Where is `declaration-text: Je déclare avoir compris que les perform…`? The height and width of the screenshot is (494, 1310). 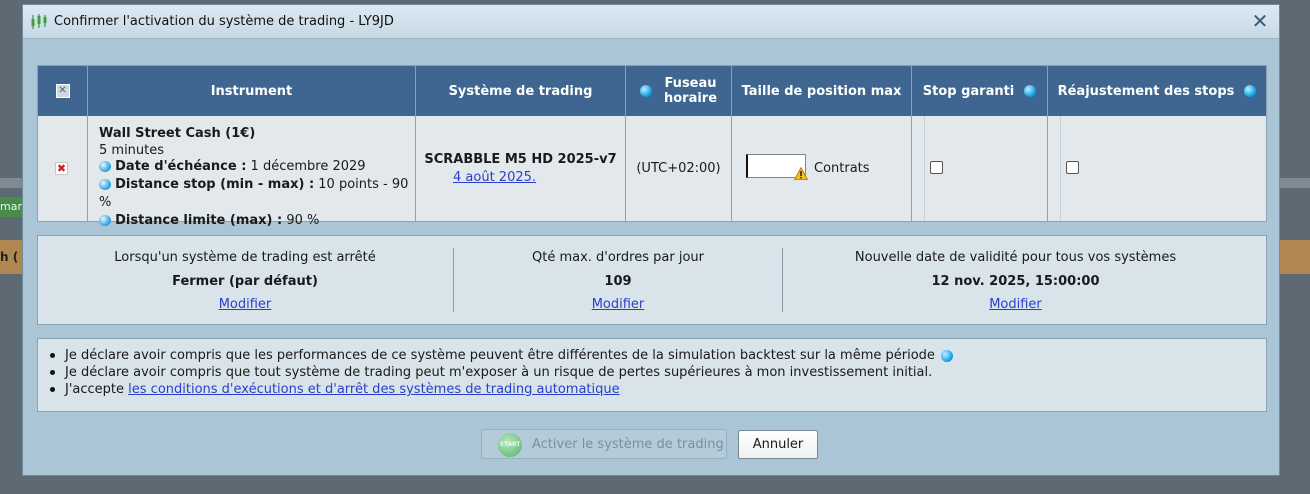
declaration-text: Je déclare avoir compris que les perform… is located at coordinates (500, 355).